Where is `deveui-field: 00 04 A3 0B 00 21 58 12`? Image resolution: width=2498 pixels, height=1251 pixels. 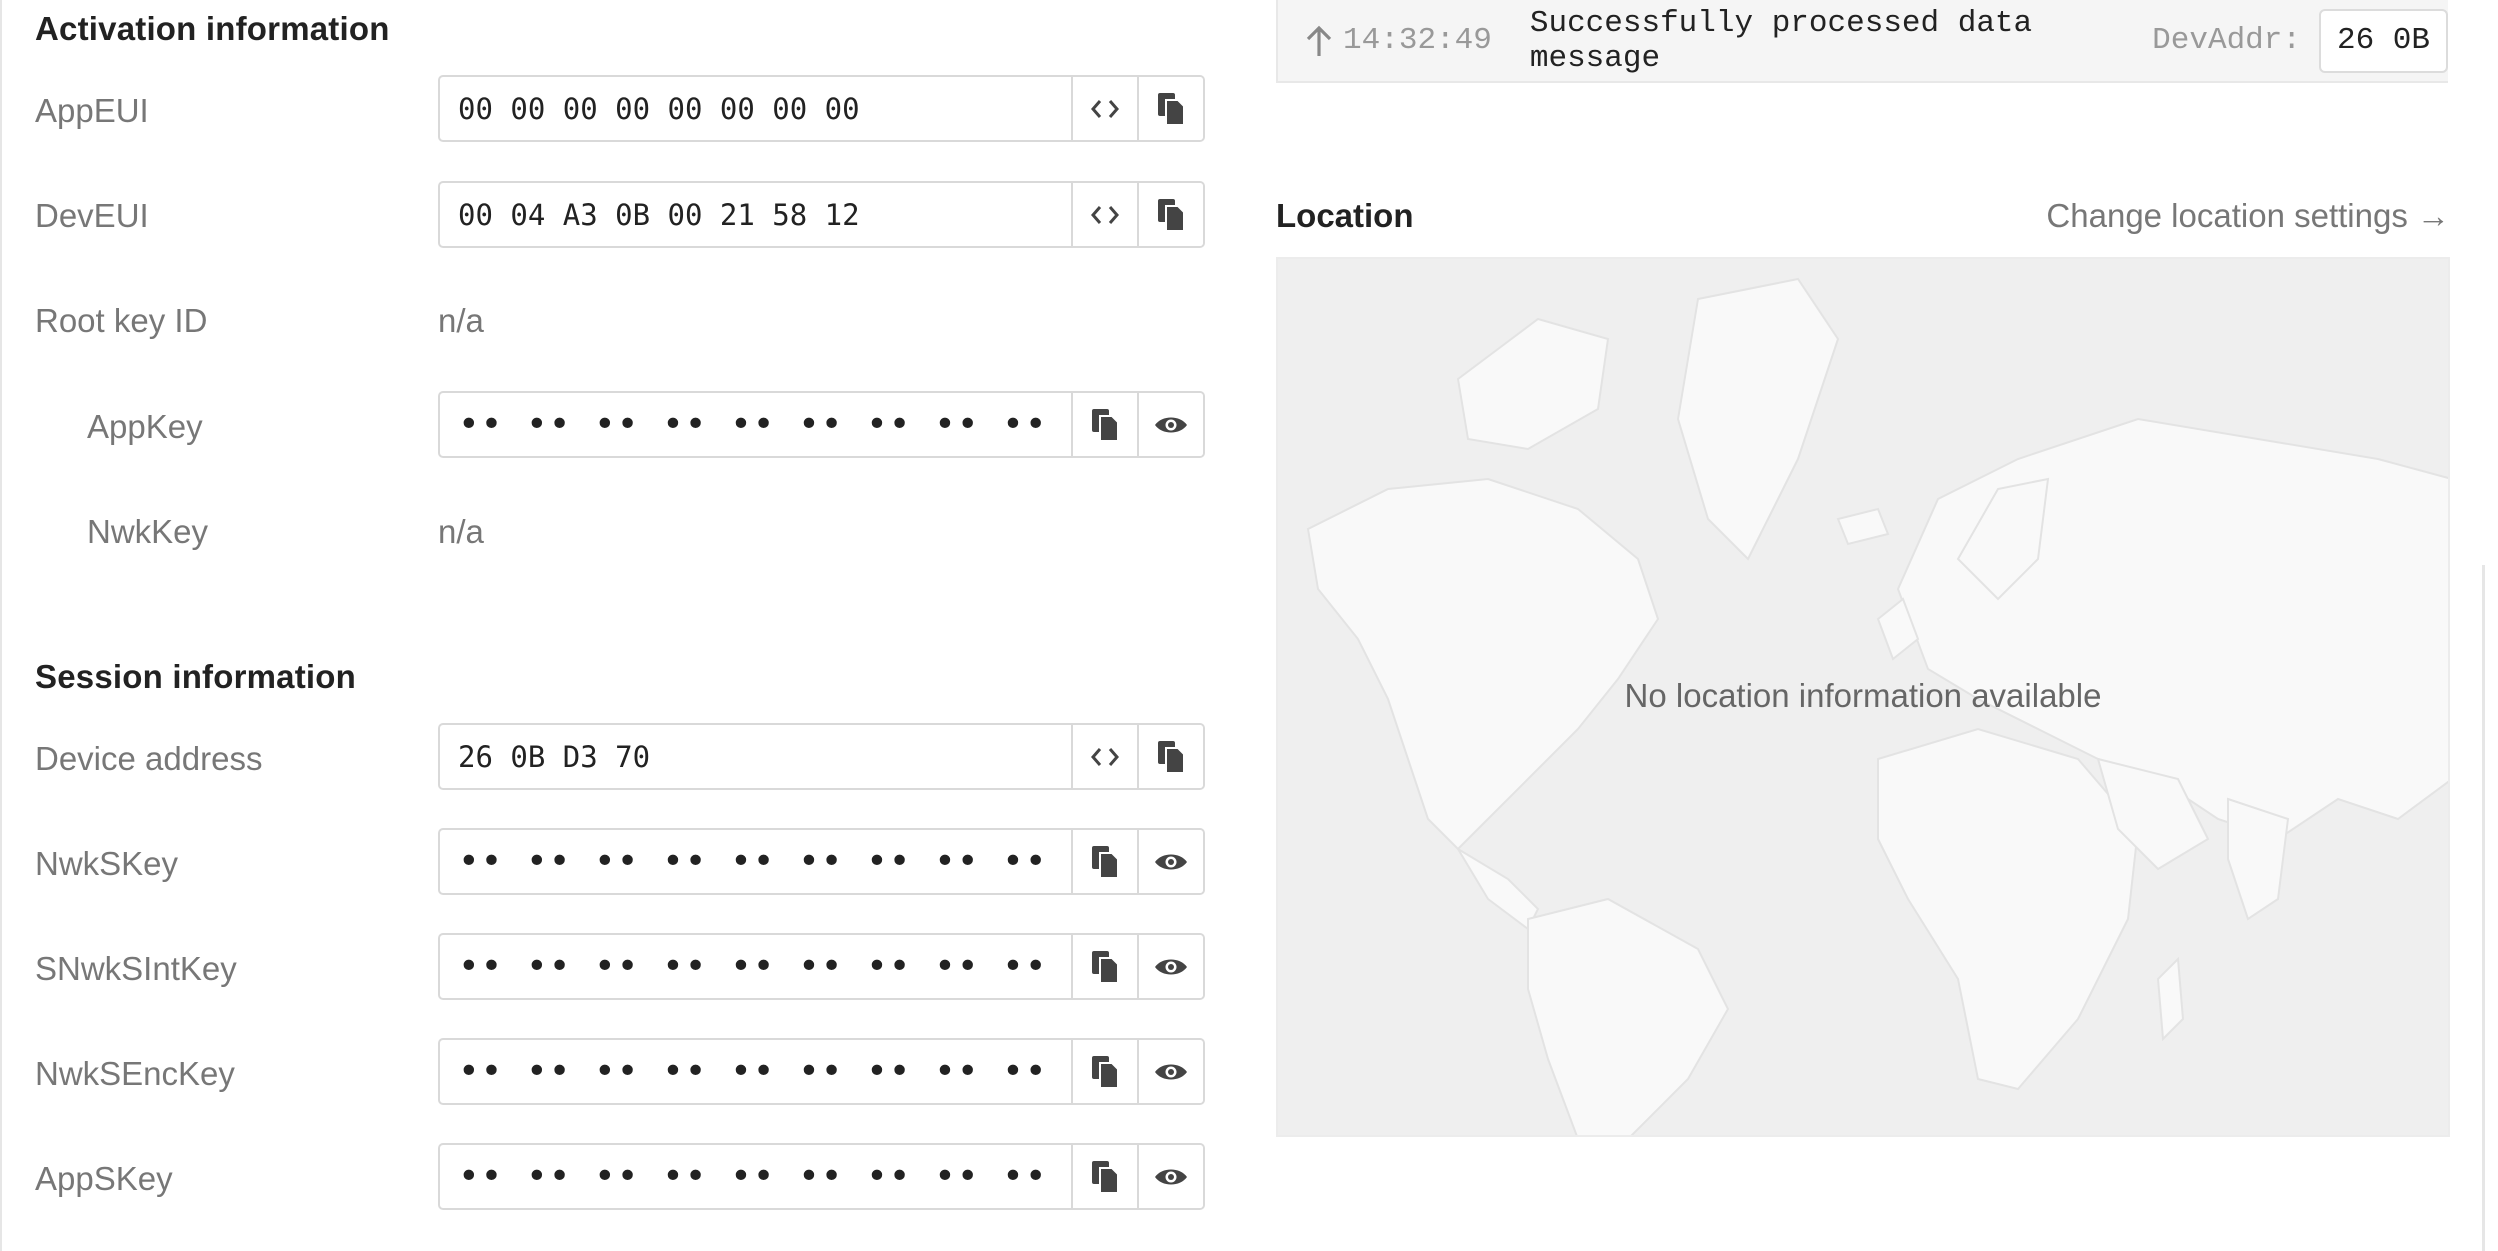
deveui-field: 00 04 A3 0B 00 21 58 12 is located at coordinates (821, 214).